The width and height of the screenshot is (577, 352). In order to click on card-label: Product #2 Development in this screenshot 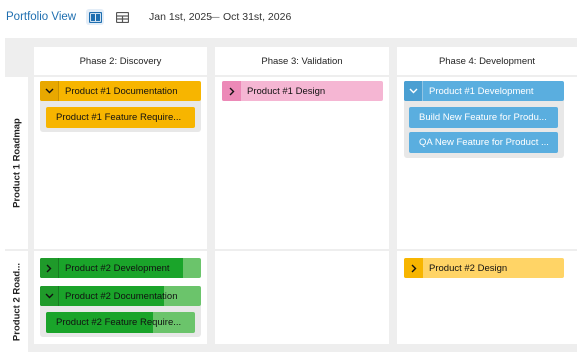, I will do `click(117, 268)`.